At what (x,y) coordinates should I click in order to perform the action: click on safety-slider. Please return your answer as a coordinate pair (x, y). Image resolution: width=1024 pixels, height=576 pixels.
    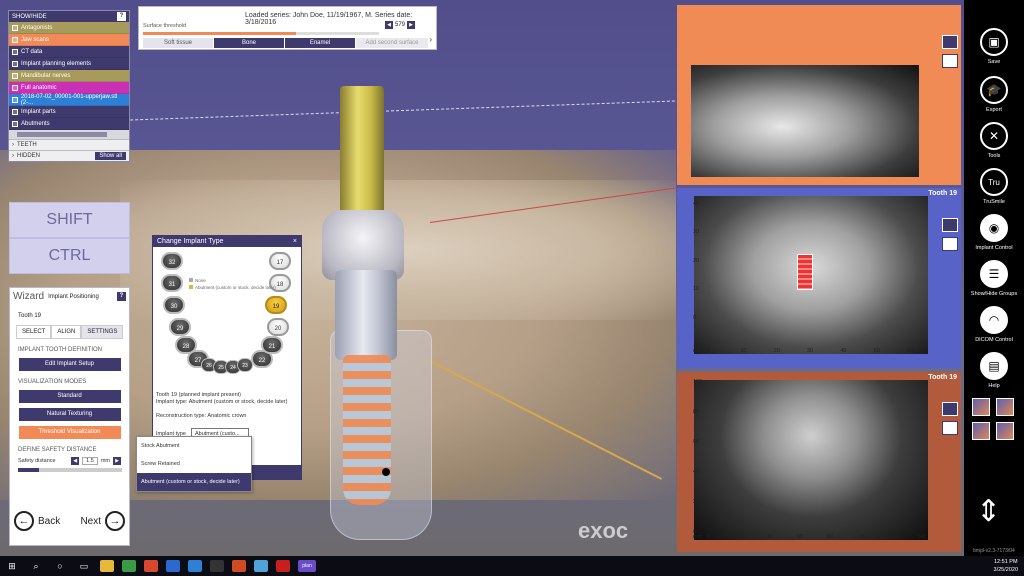
    Looking at the image, I should click on (70, 470).